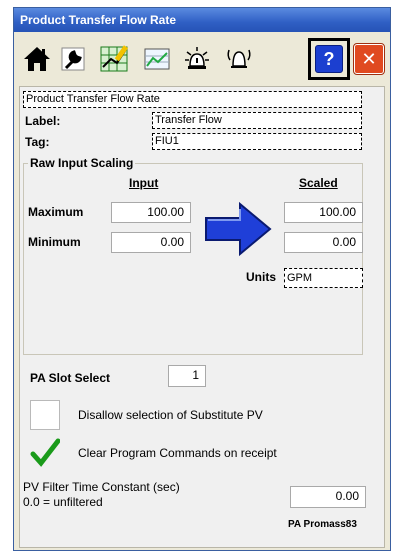 The height and width of the screenshot is (552, 393). Describe the element at coordinates (151, 212) in the screenshot. I see `input-maximum-field: 100.00` at that location.